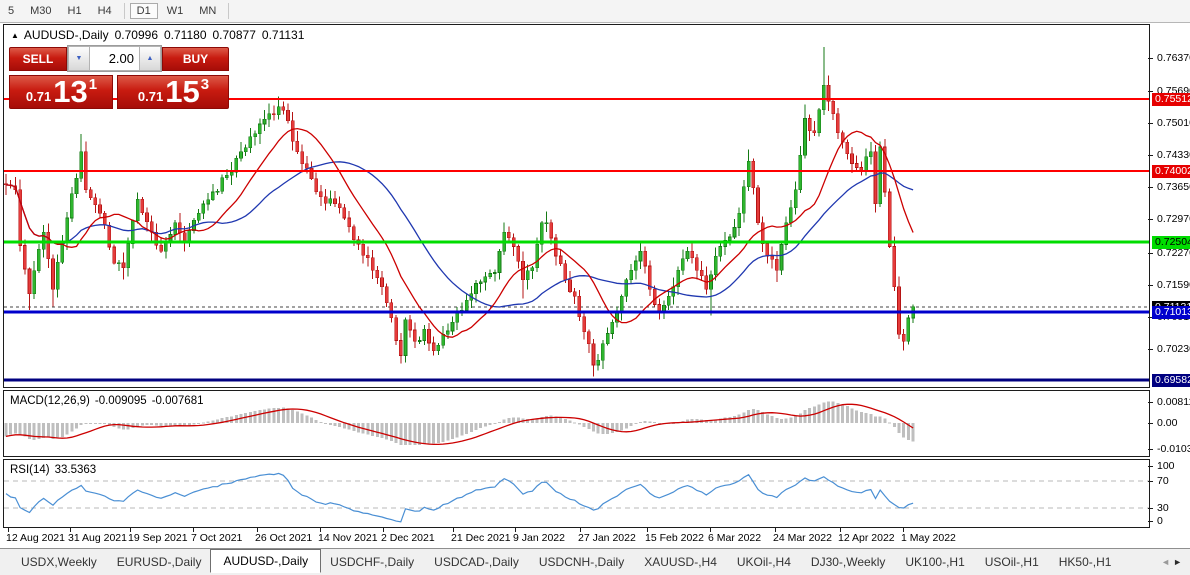 The image size is (1190, 575). I want to click on price-axis-tick: 0.71590, so click(1173, 285).